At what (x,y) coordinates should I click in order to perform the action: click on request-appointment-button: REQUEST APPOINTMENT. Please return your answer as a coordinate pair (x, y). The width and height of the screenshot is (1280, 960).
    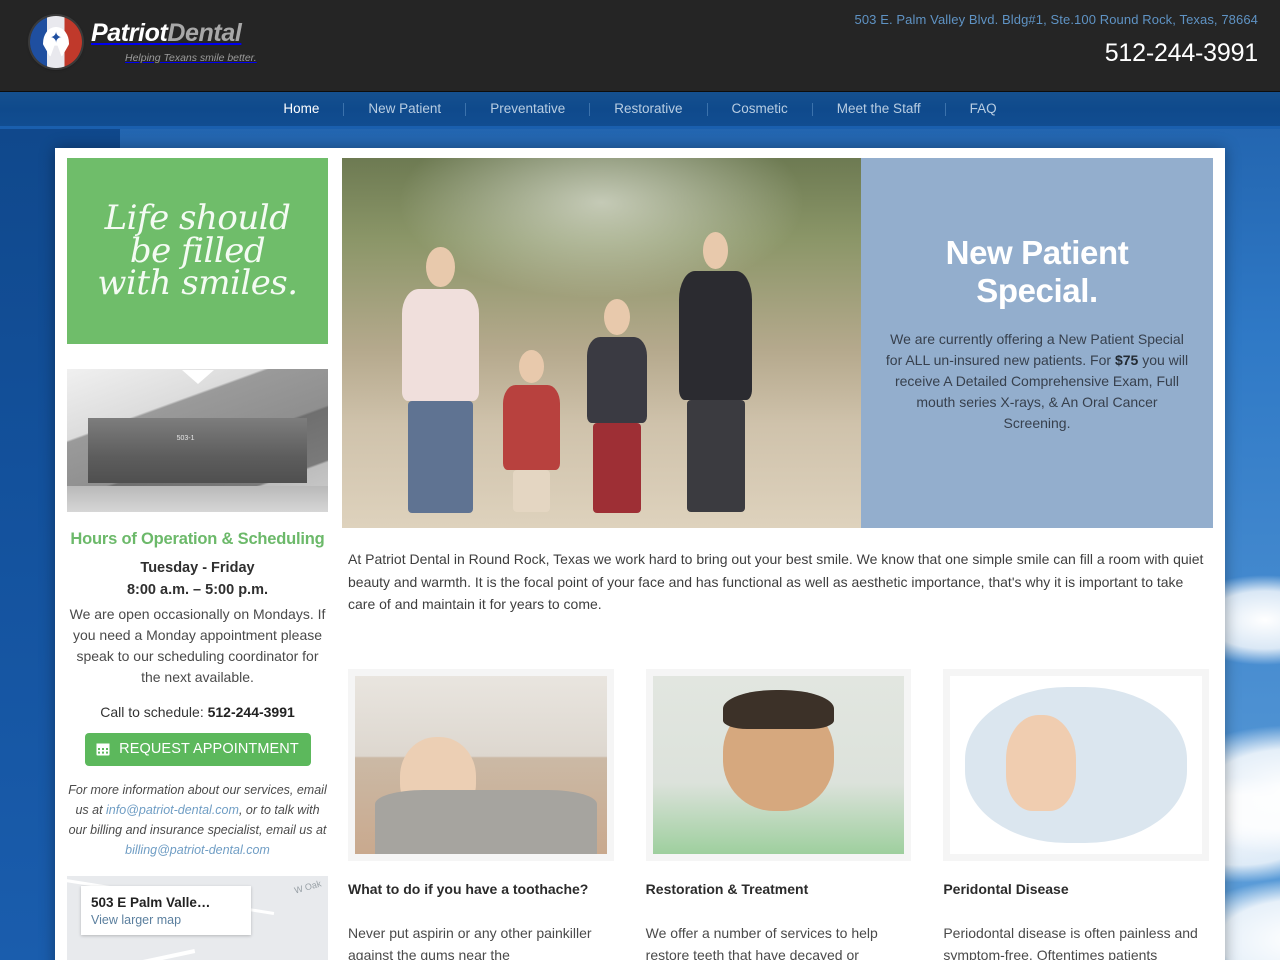
    Looking at the image, I should click on (197, 749).